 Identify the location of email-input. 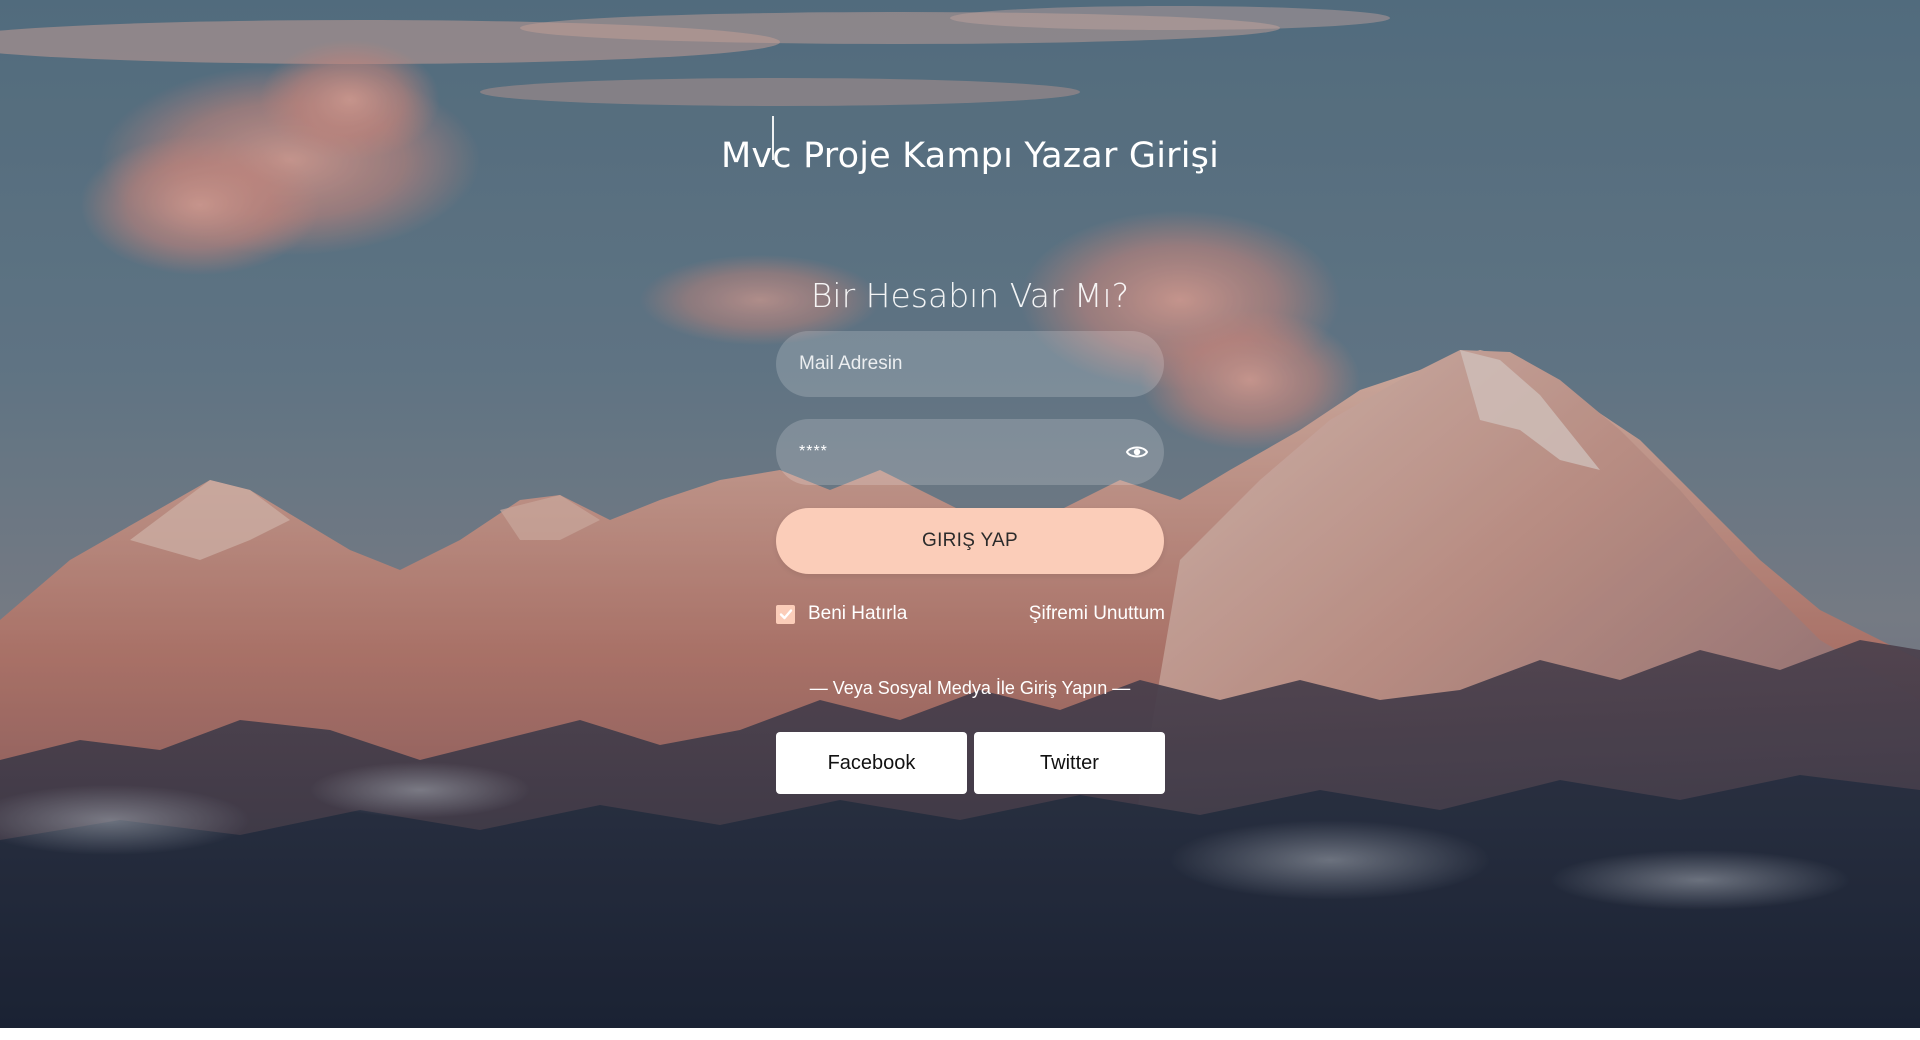
(970, 364).